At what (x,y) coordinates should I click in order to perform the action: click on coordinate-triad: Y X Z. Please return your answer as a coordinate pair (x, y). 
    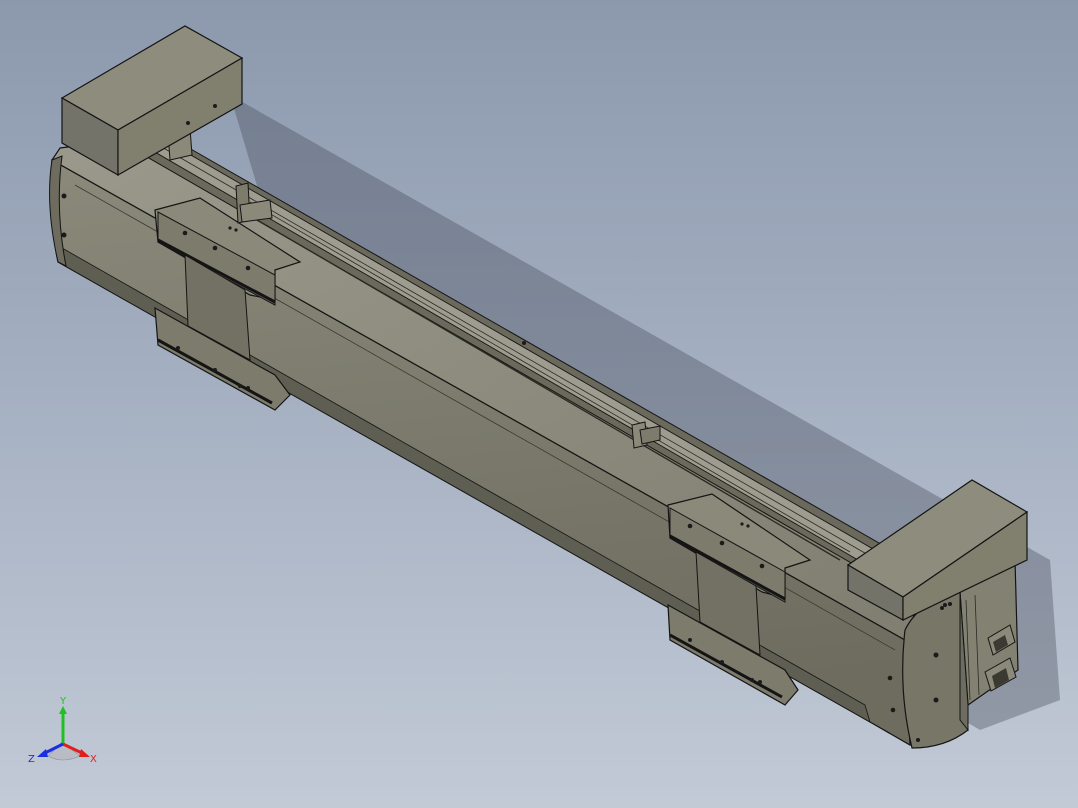
    Looking at the image, I should click on (66, 732).